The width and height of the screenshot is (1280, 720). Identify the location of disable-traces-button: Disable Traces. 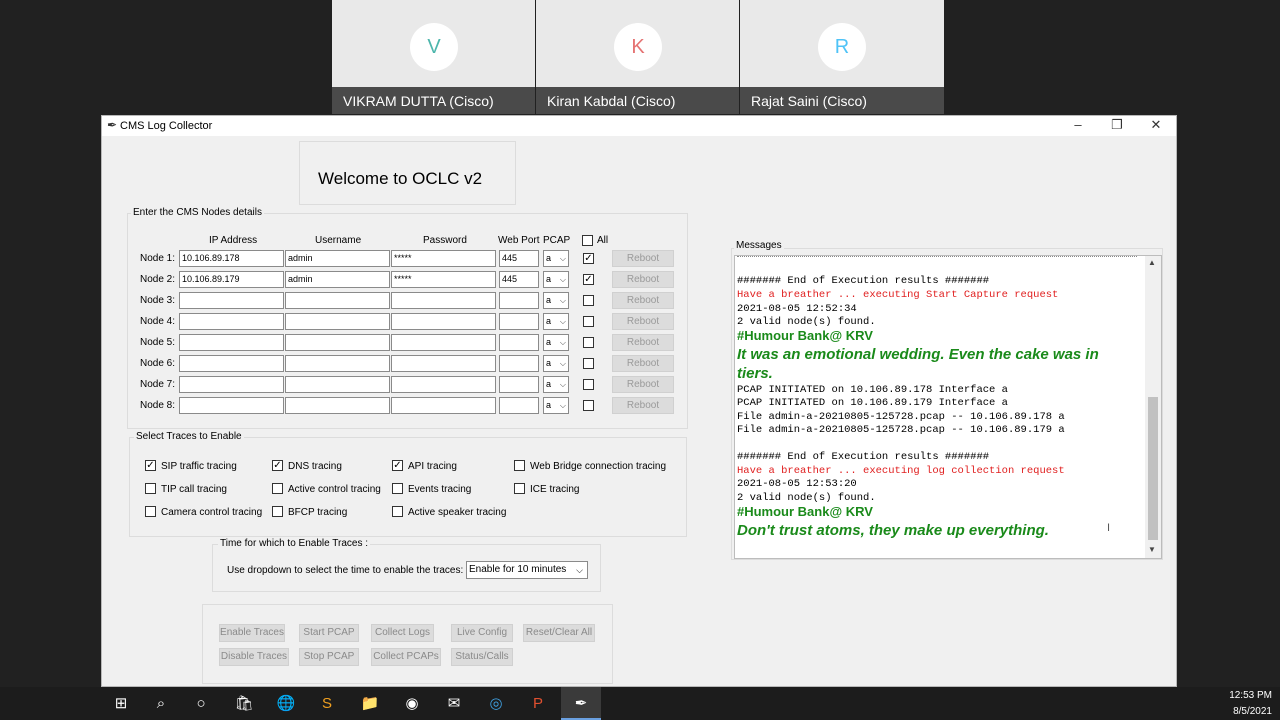
(254, 657).